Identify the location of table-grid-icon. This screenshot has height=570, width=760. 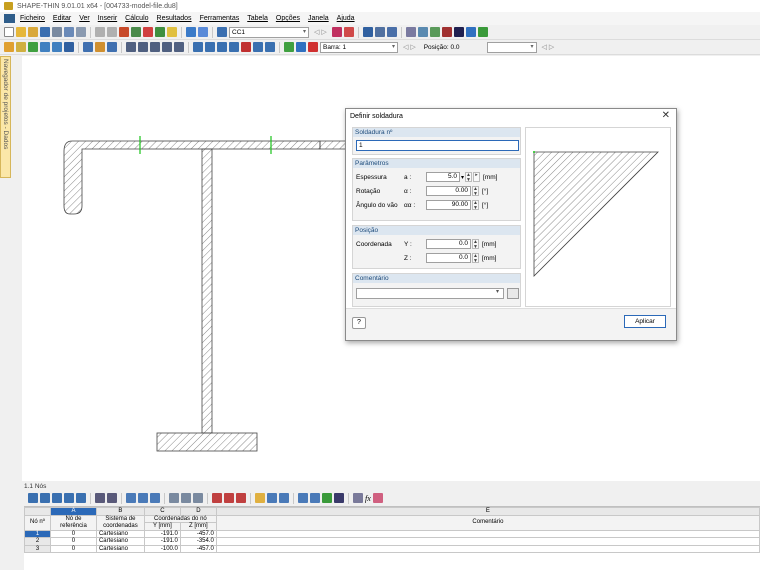
(45, 498).